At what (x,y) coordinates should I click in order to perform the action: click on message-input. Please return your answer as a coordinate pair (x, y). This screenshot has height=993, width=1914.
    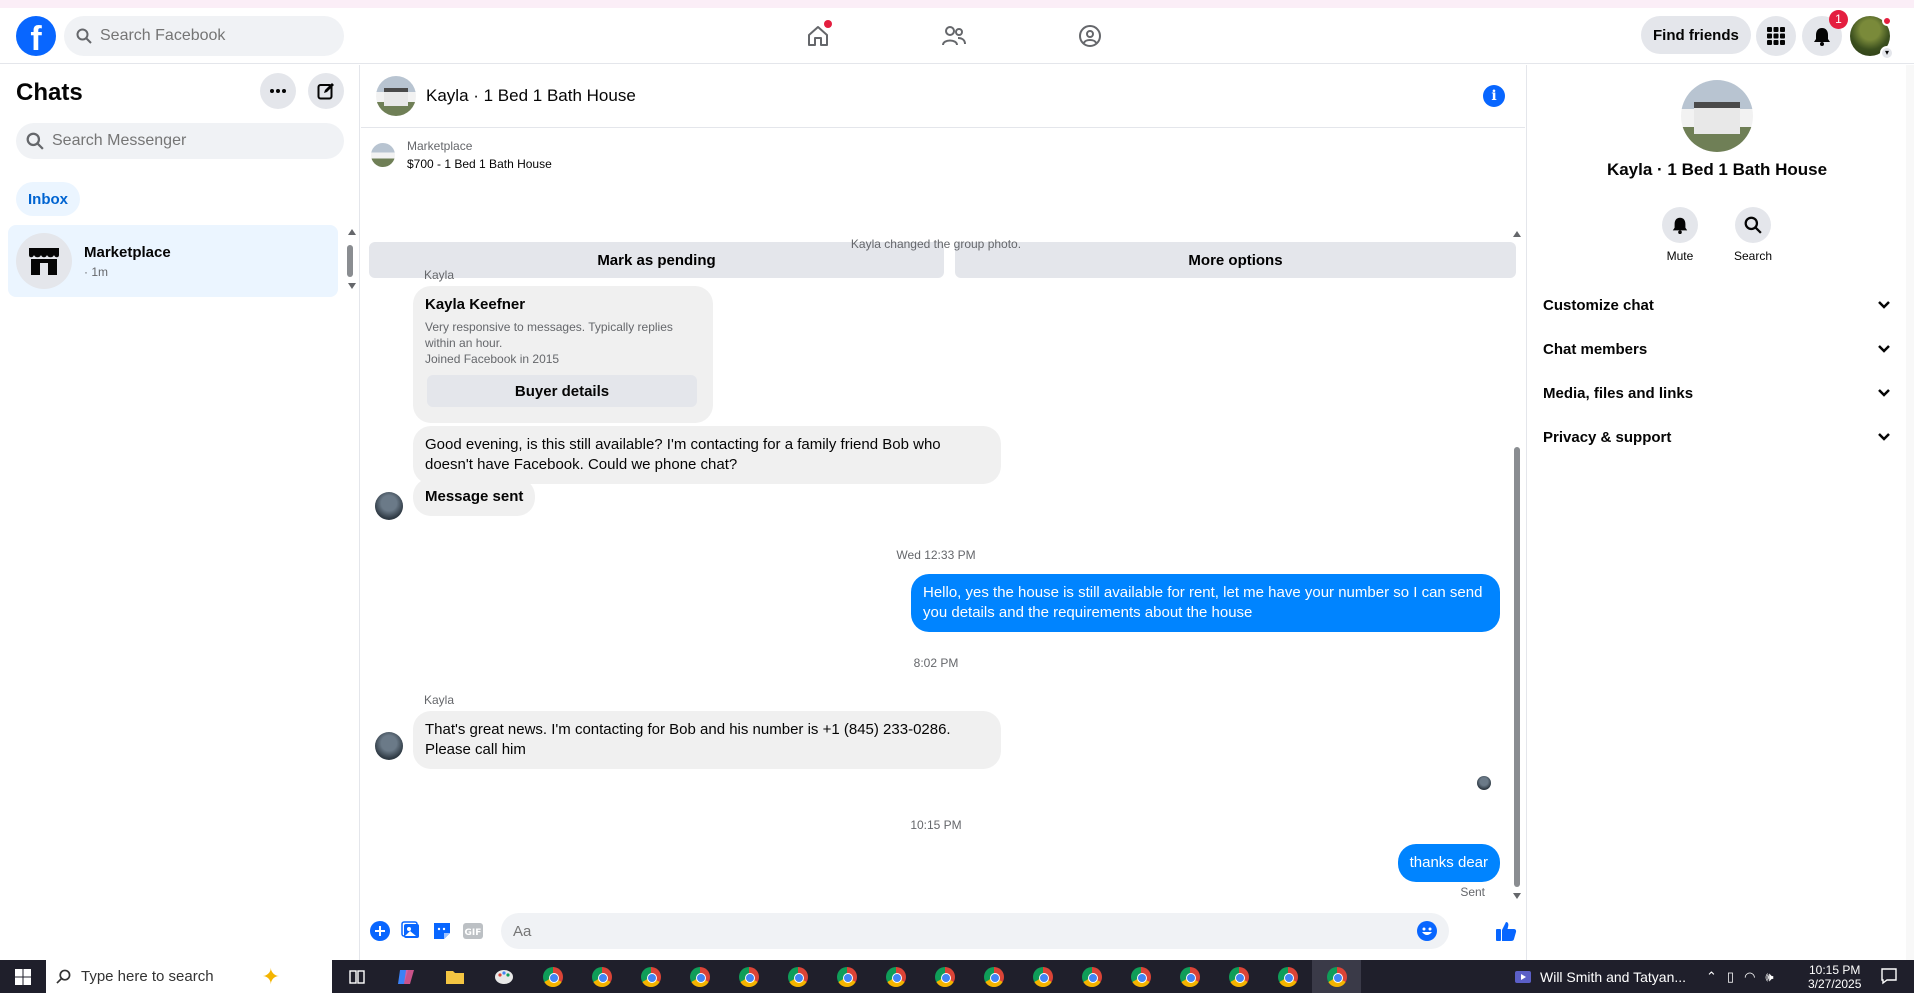
    Looking at the image, I should click on (953, 931).